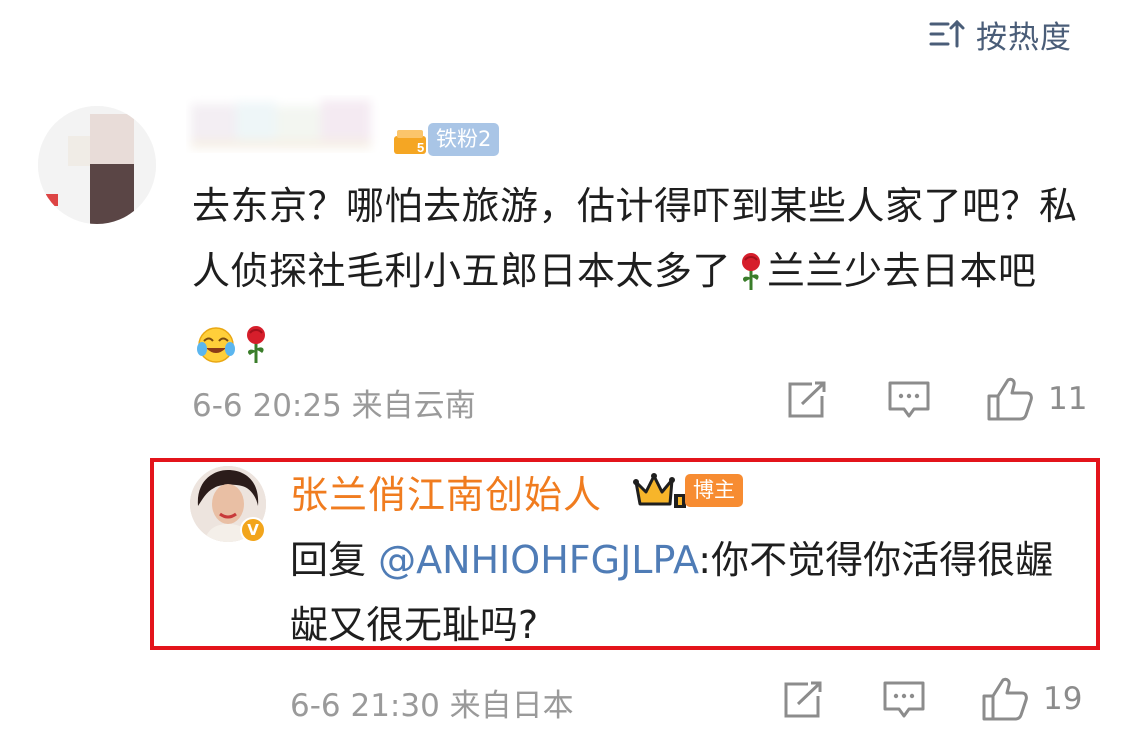 Image resolution: width=1125 pixels, height=734 pixels. Describe the element at coordinates (464, 139) in the screenshot. I see `fan-badge: 铁粉2` at that location.